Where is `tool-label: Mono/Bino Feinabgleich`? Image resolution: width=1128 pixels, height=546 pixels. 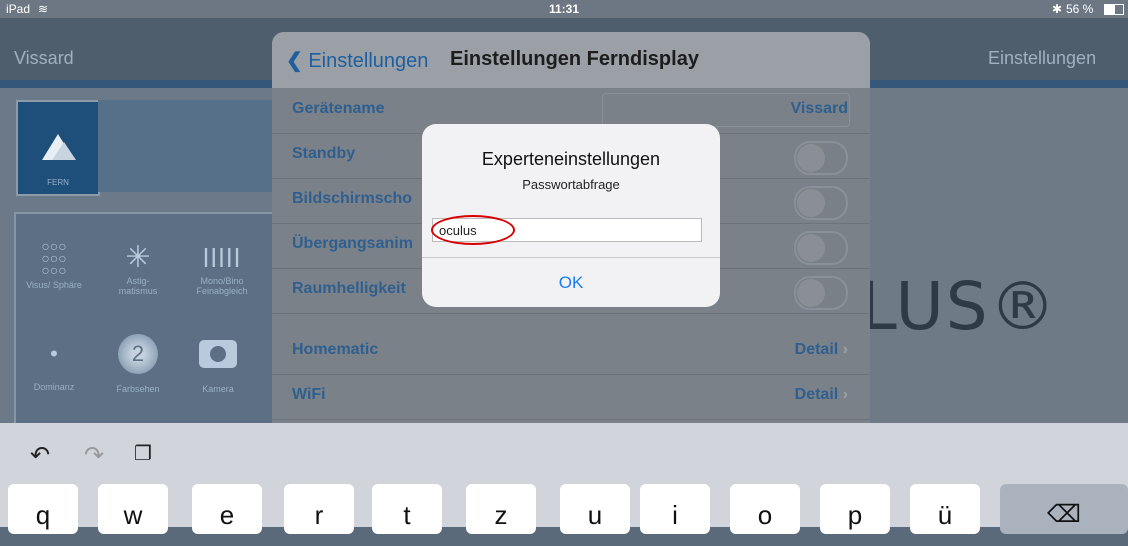 tool-label: Mono/Bino Feinabgleich is located at coordinates (222, 286).